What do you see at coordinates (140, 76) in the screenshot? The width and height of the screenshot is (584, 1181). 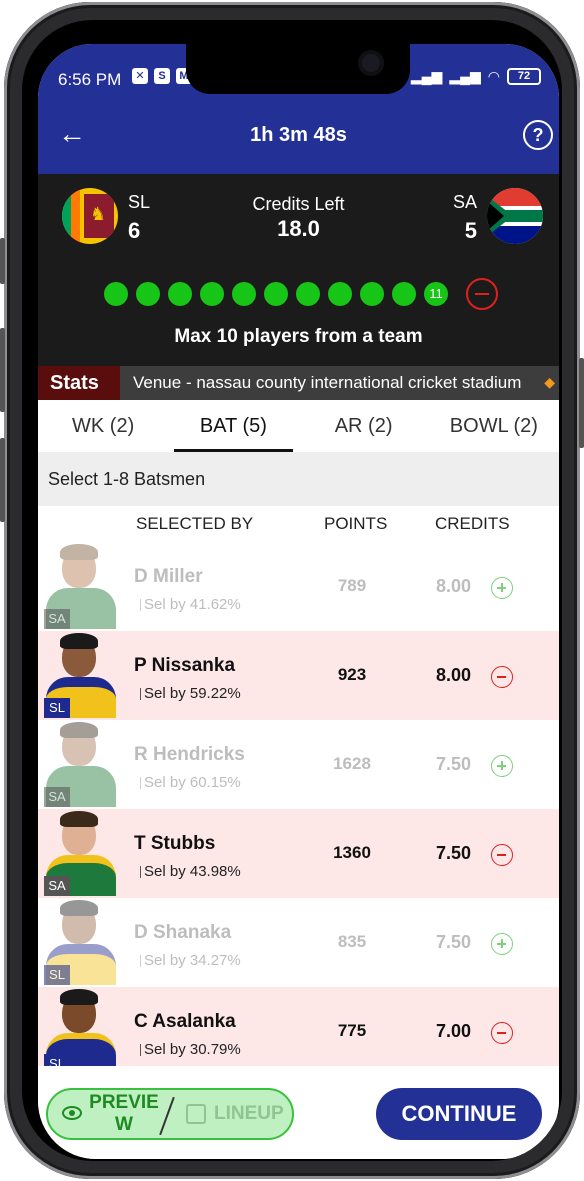 I see `mute-icon: ✕` at bounding box center [140, 76].